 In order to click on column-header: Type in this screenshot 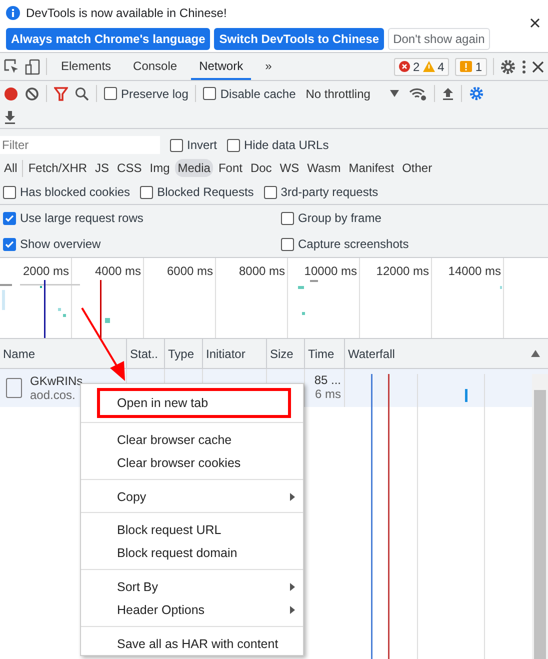, I will do `click(184, 353)`.